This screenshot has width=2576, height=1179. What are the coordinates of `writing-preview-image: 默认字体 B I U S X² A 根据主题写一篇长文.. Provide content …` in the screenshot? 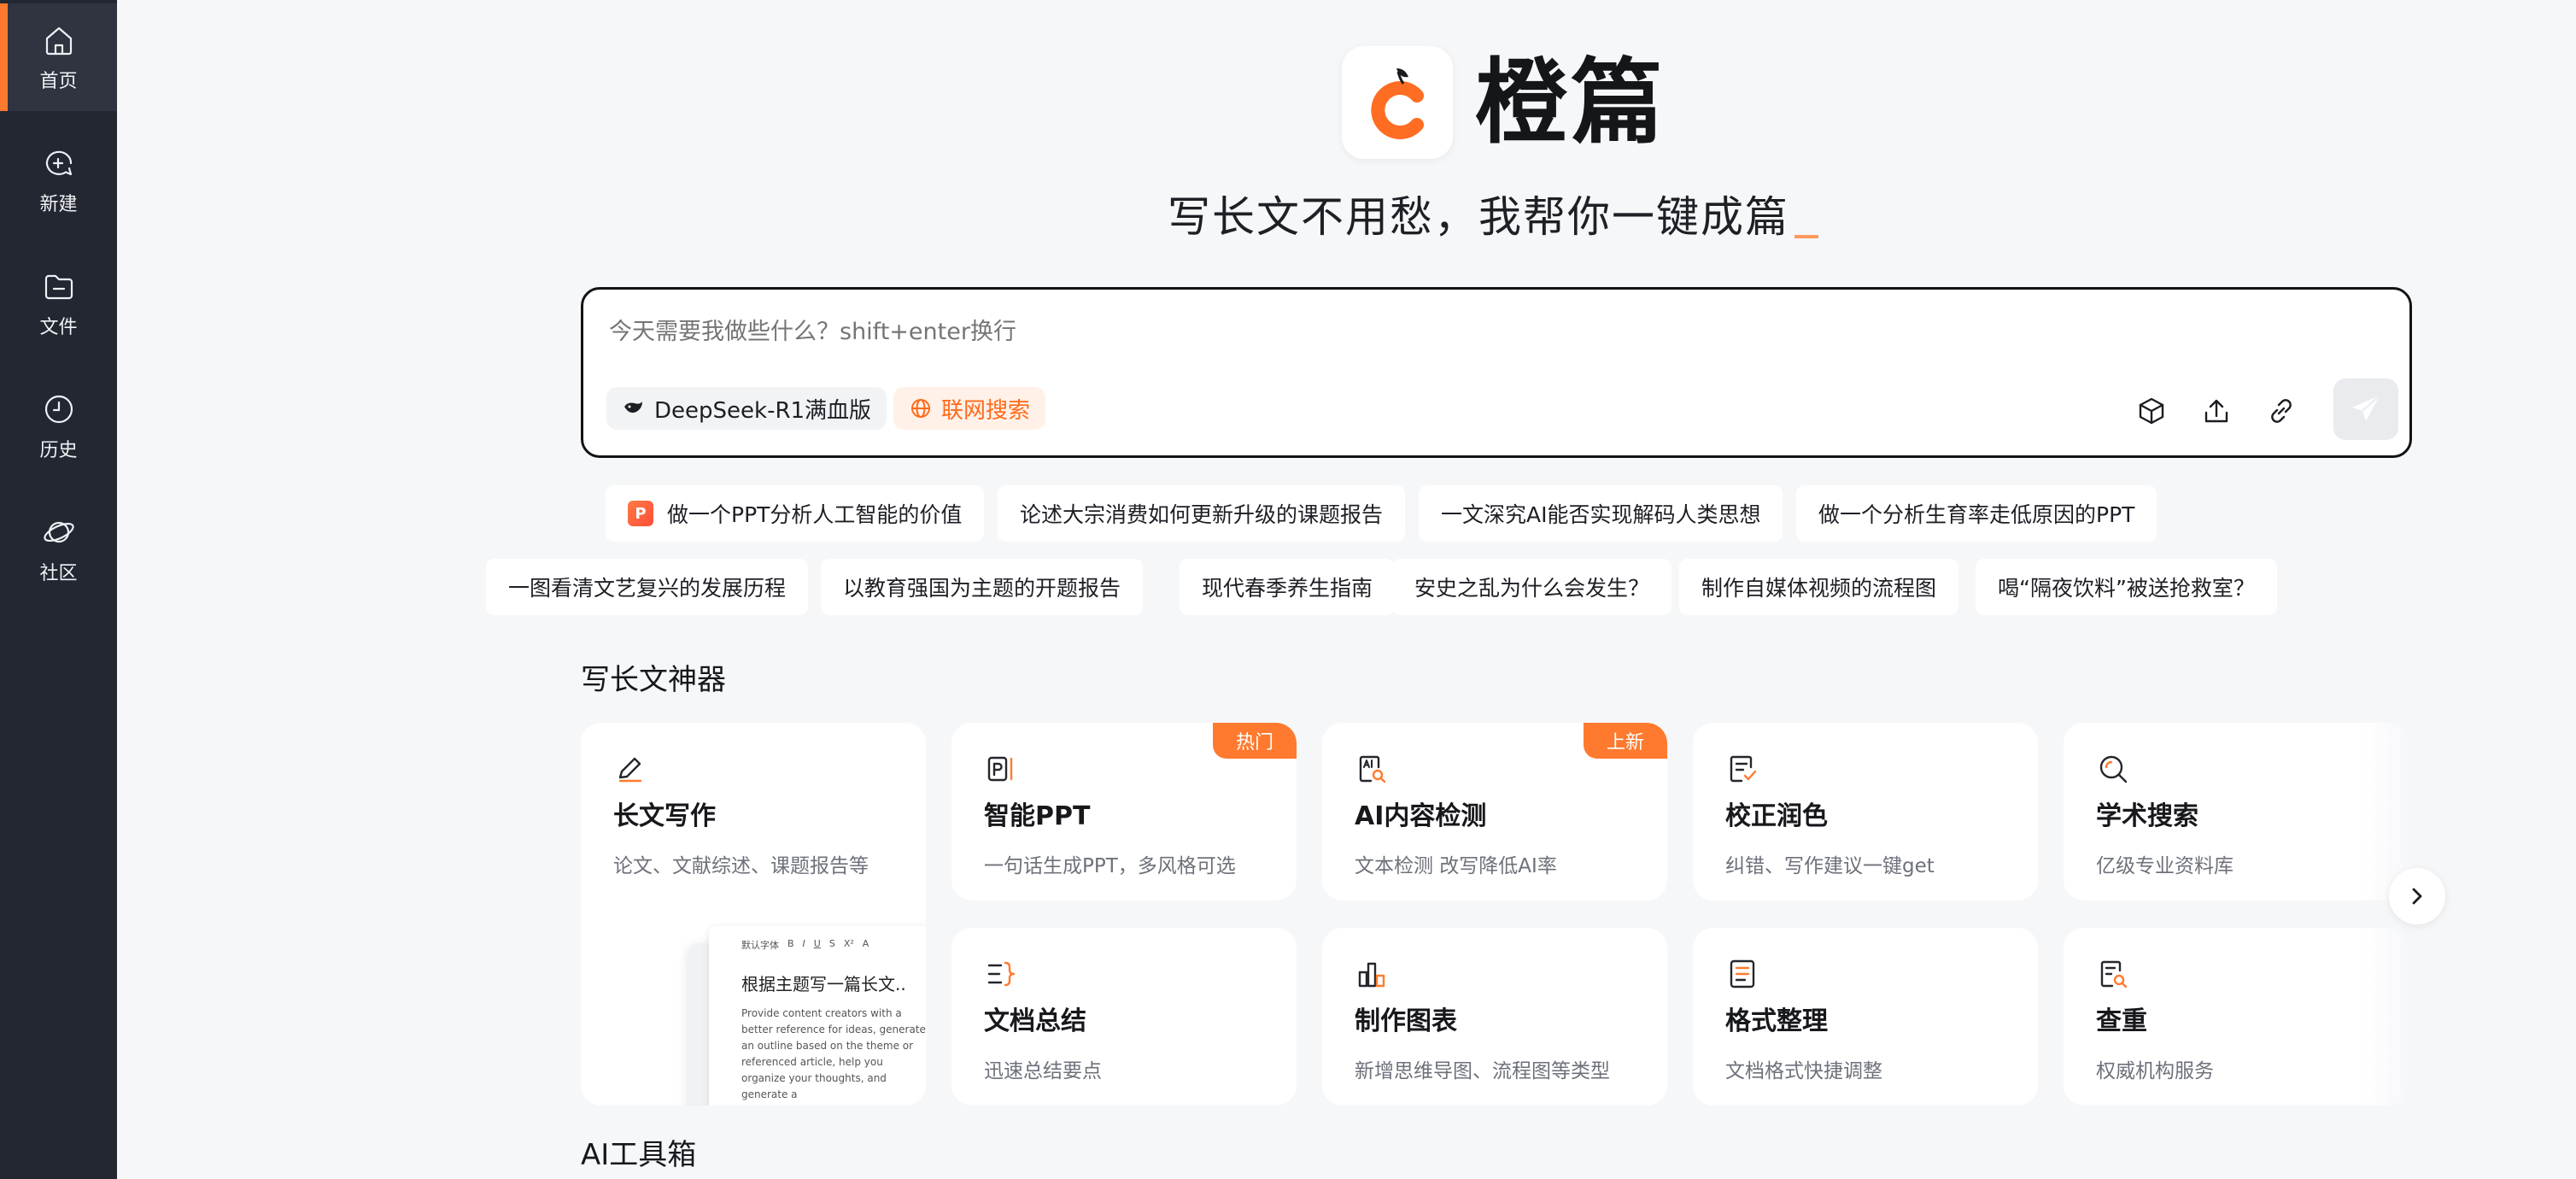 It's located at (807, 1016).